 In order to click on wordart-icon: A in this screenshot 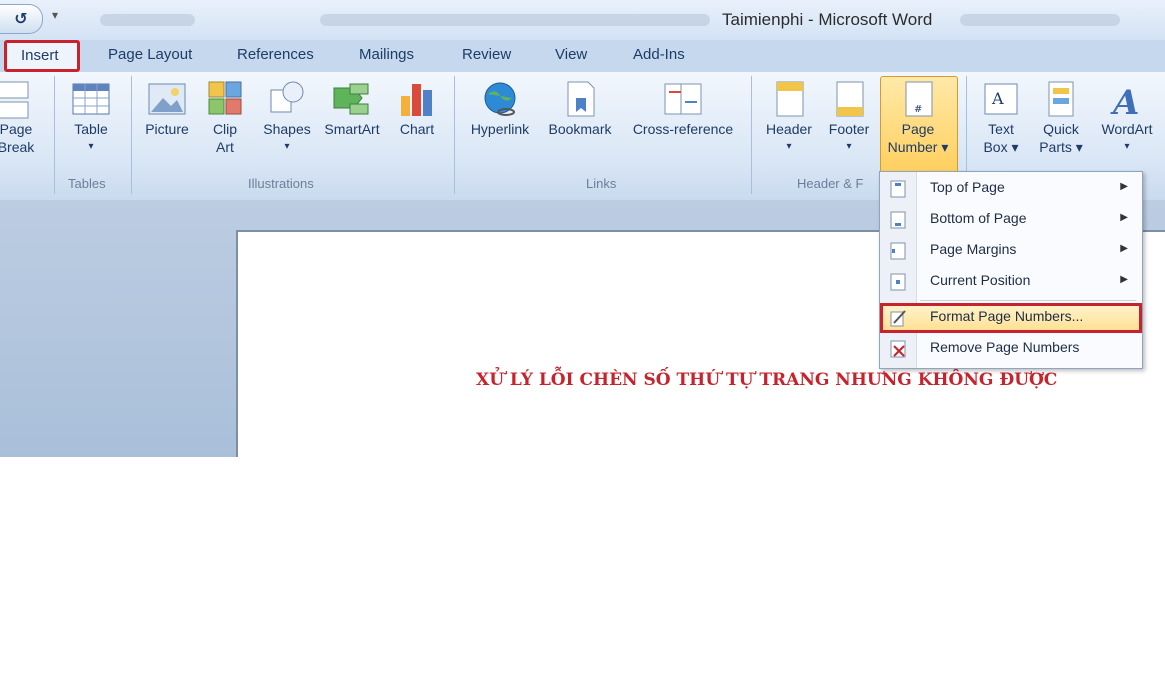, I will do `click(1127, 100)`.